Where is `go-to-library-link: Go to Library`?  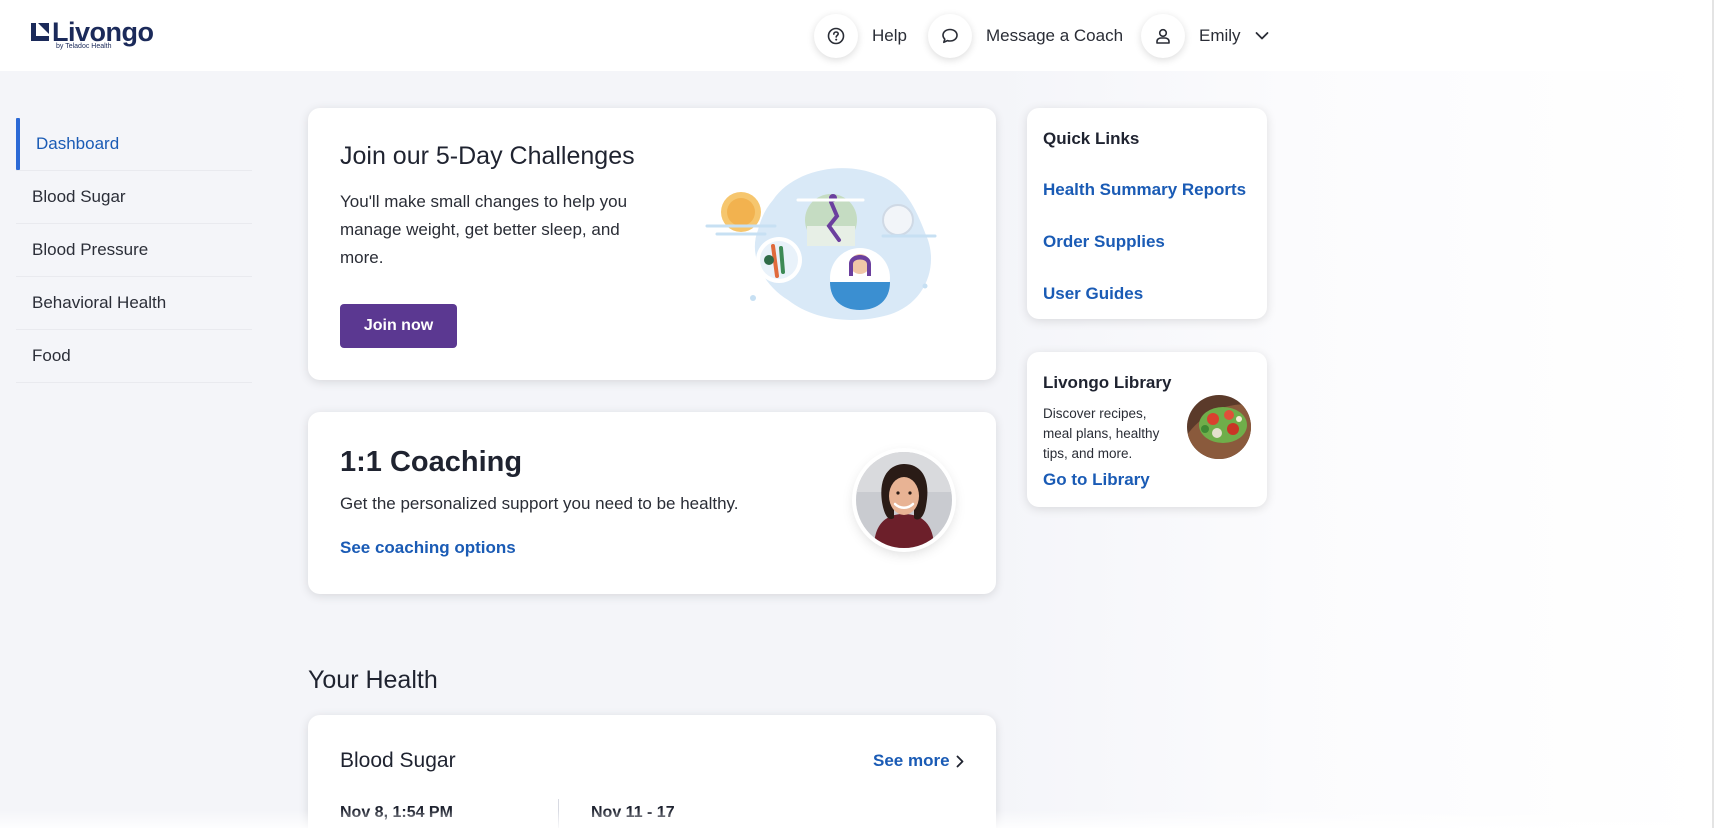 go-to-library-link: Go to Library is located at coordinates (1096, 480).